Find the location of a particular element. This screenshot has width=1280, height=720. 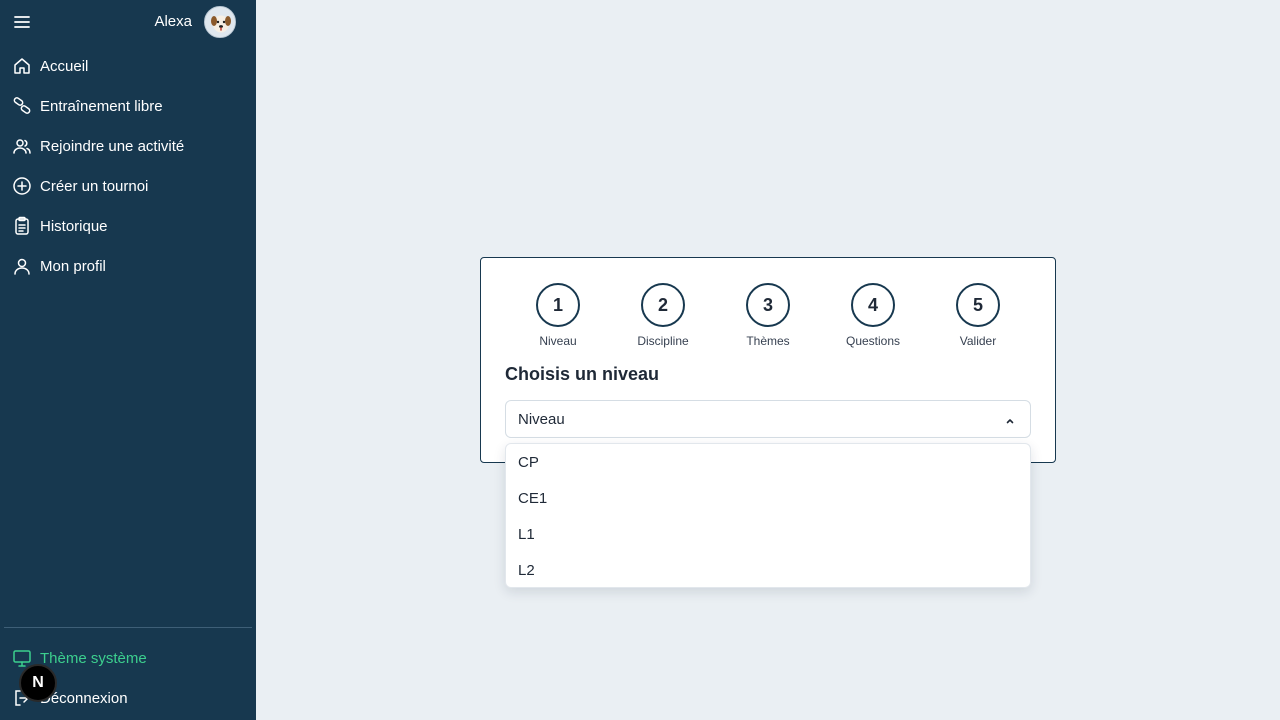

step-label: Thèmes is located at coordinates (768, 341).